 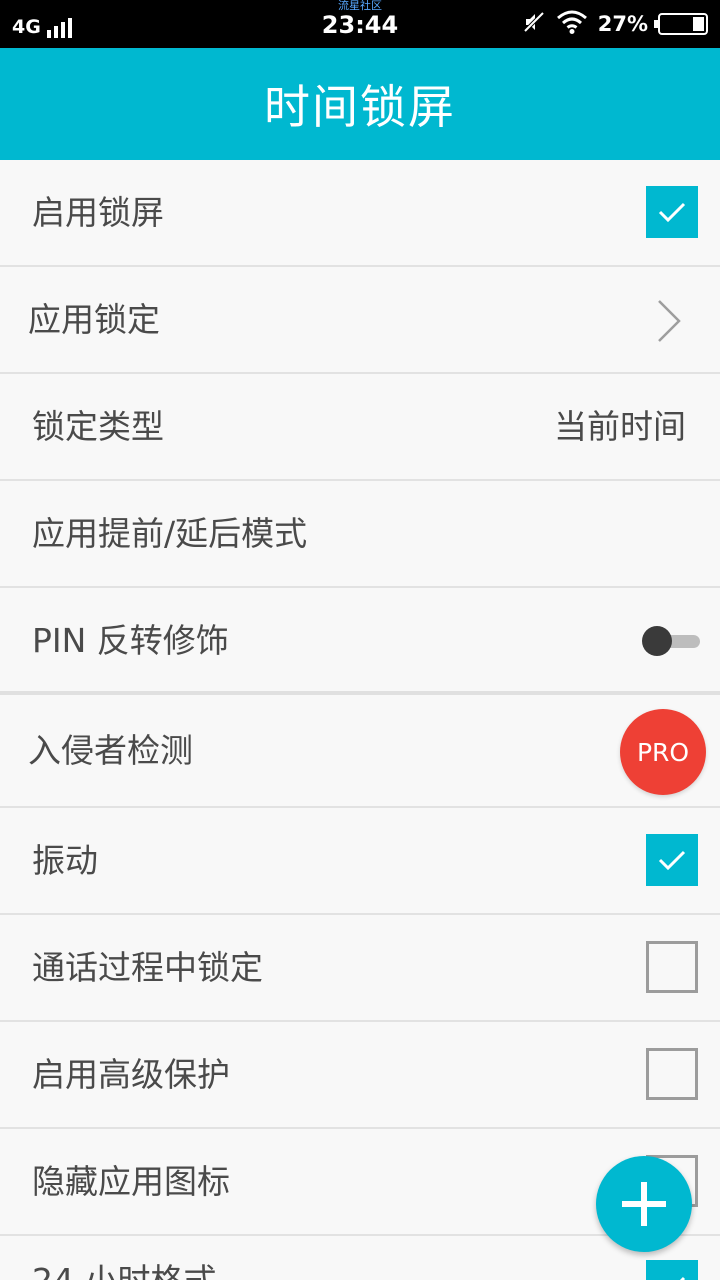 I want to click on setting-label: 应用提前/延后模式, so click(x=170, y=533).